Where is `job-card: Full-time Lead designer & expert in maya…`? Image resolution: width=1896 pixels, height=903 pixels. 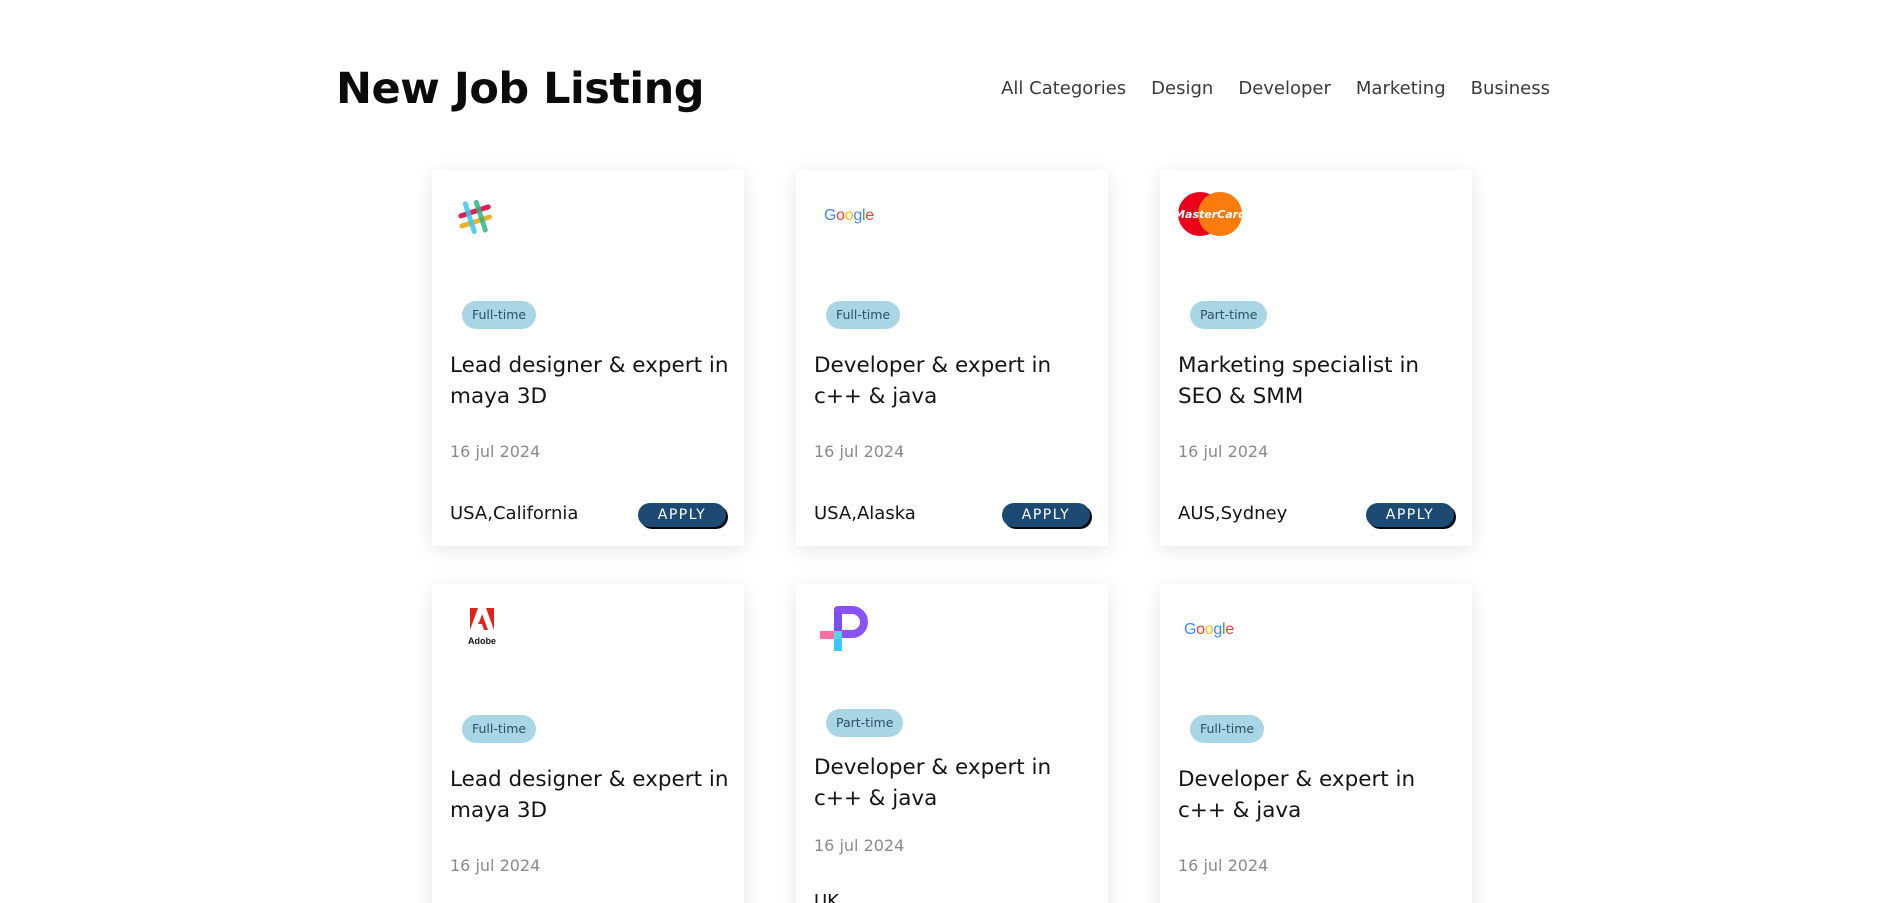
job-card: Full-time Lead designer & expert in maya… is located at coordinates (588, 358).